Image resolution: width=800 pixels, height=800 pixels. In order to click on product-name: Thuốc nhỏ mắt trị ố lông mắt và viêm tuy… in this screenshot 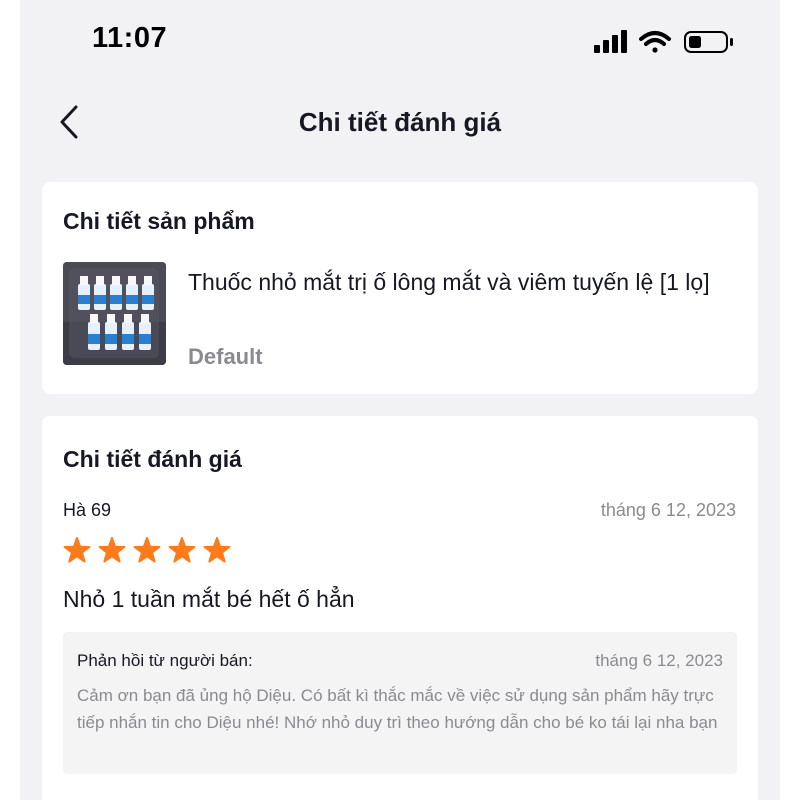, I will do `click(463, 282)`.